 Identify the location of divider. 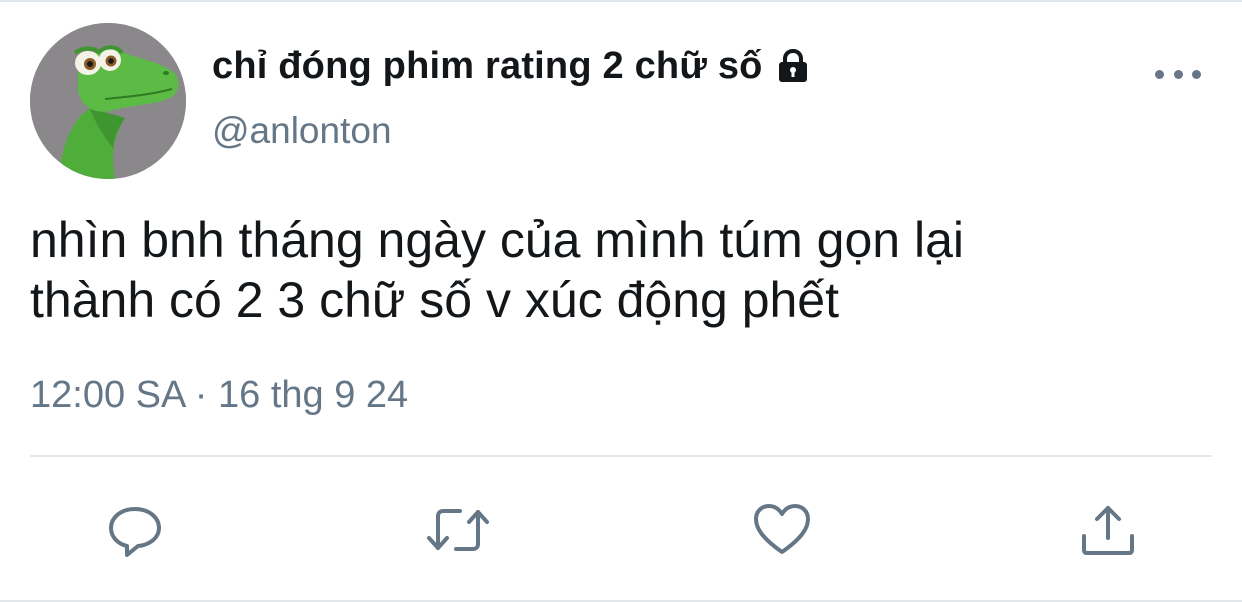
(621, 456).